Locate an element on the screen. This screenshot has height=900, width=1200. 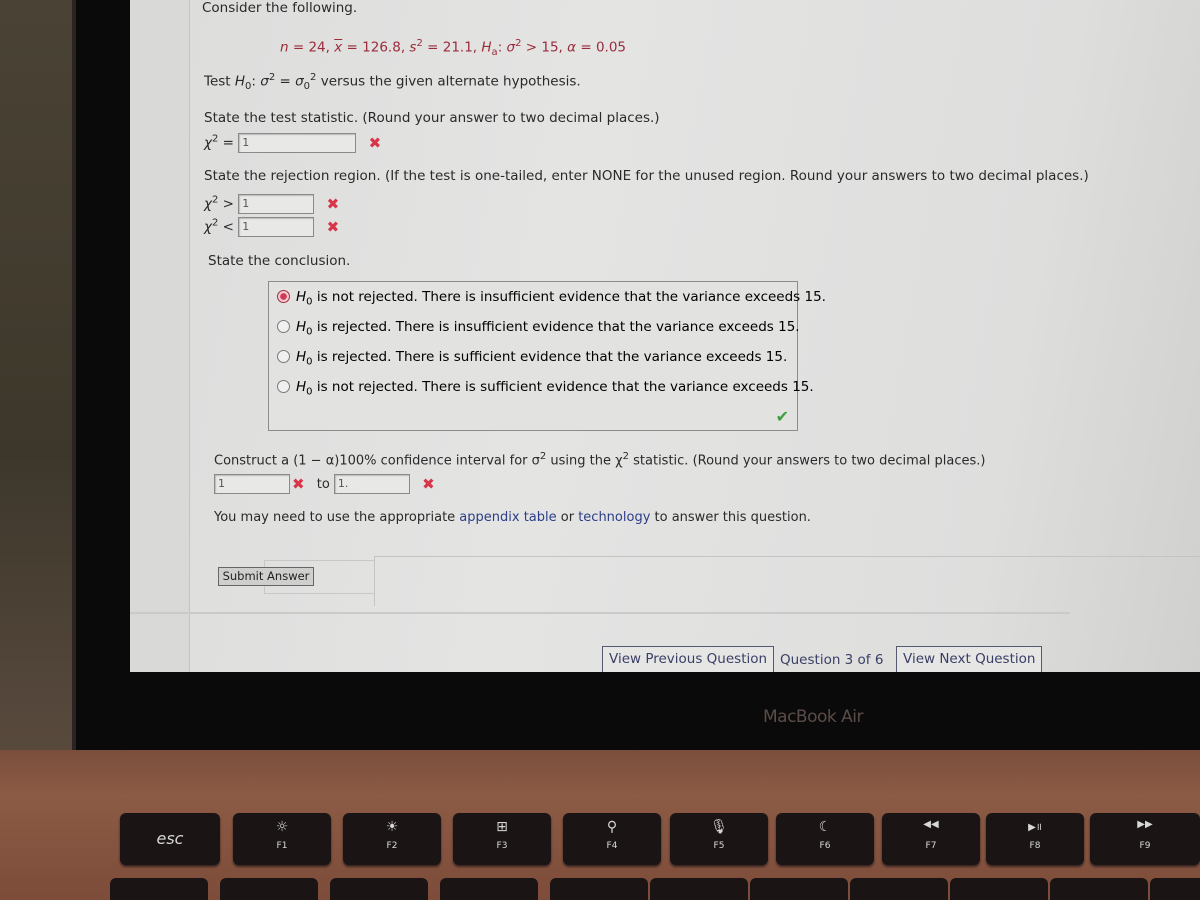
hint-b: or is located at coordinates (567, 517).